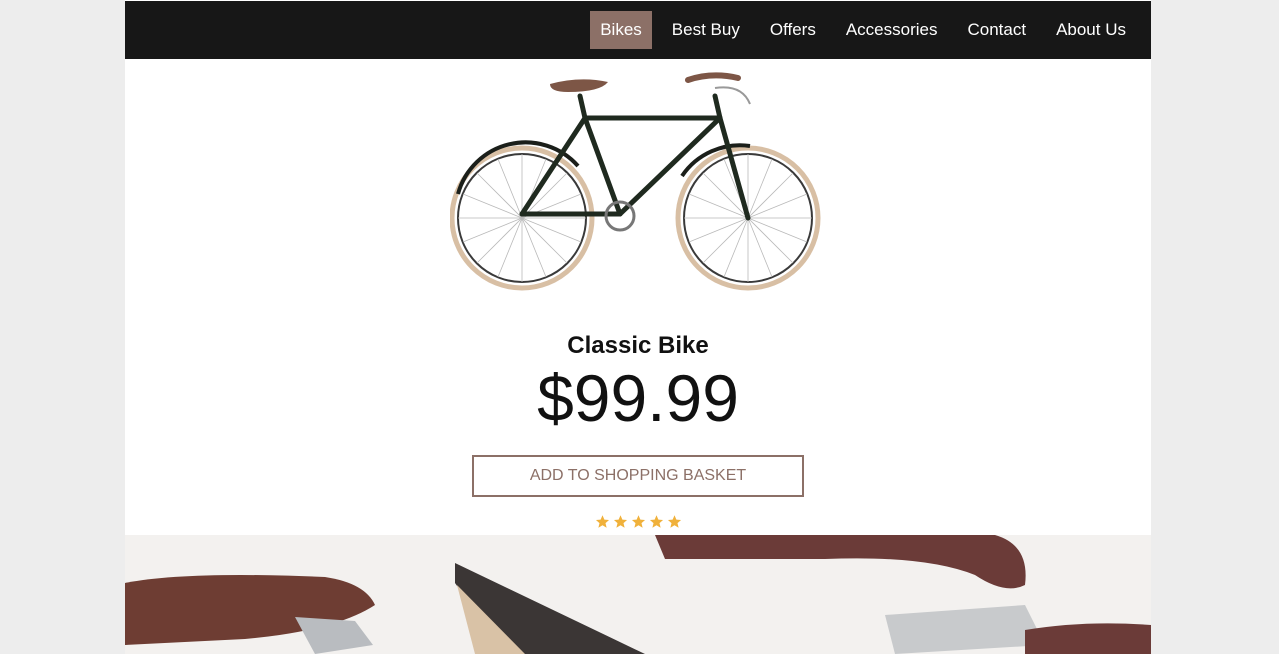  What do you see at coordinates (793, 30) in the screenshot?
I see `nav-item-offers: Offers` at bounding box center [793, 30].